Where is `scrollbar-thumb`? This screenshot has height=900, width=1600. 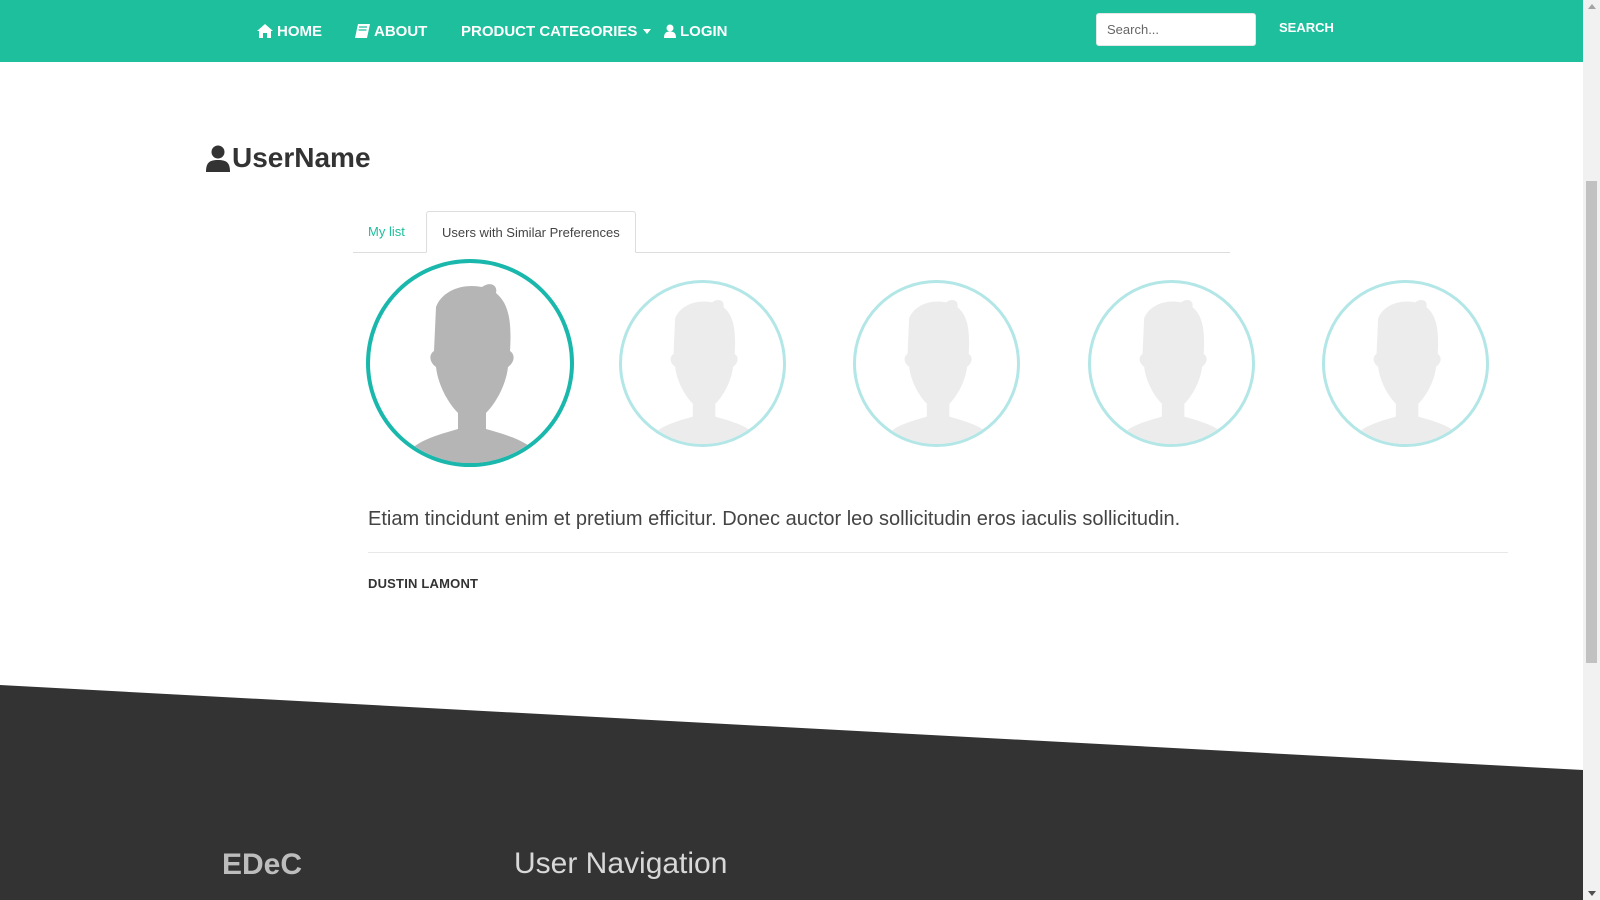
scrollbar-thumb is located at coordinates (1591, 422).